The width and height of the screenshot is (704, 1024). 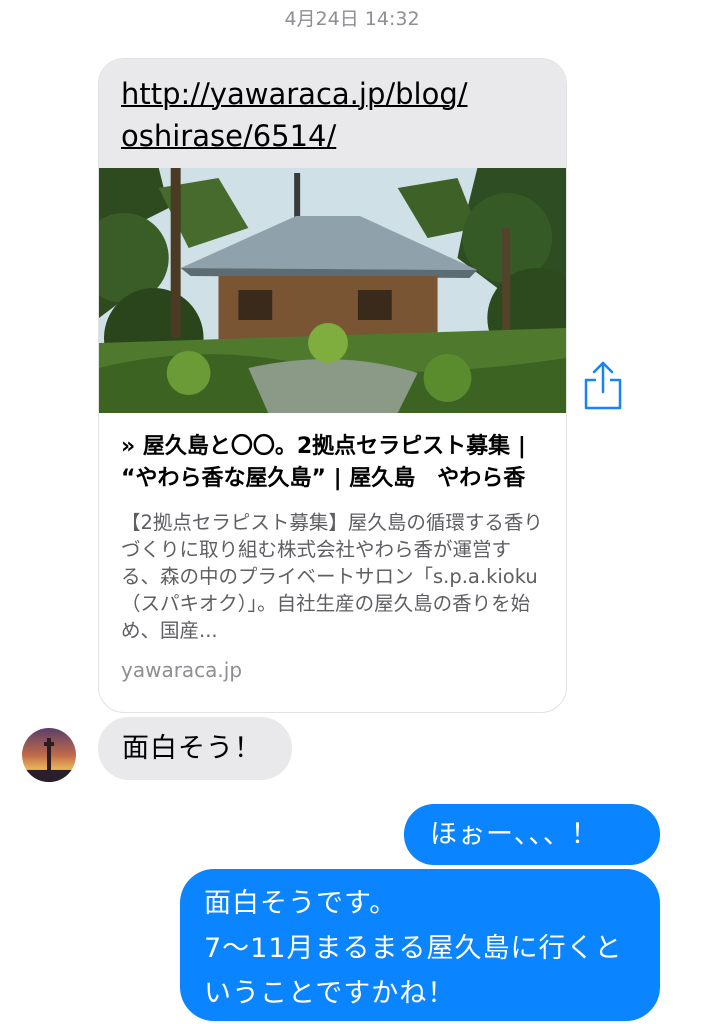 I want to click on outgoing-message-bubble: 面白そうです。 7〜11月まるまる屋久島に行くと いうことですかね！, so click(x=420, y=945).